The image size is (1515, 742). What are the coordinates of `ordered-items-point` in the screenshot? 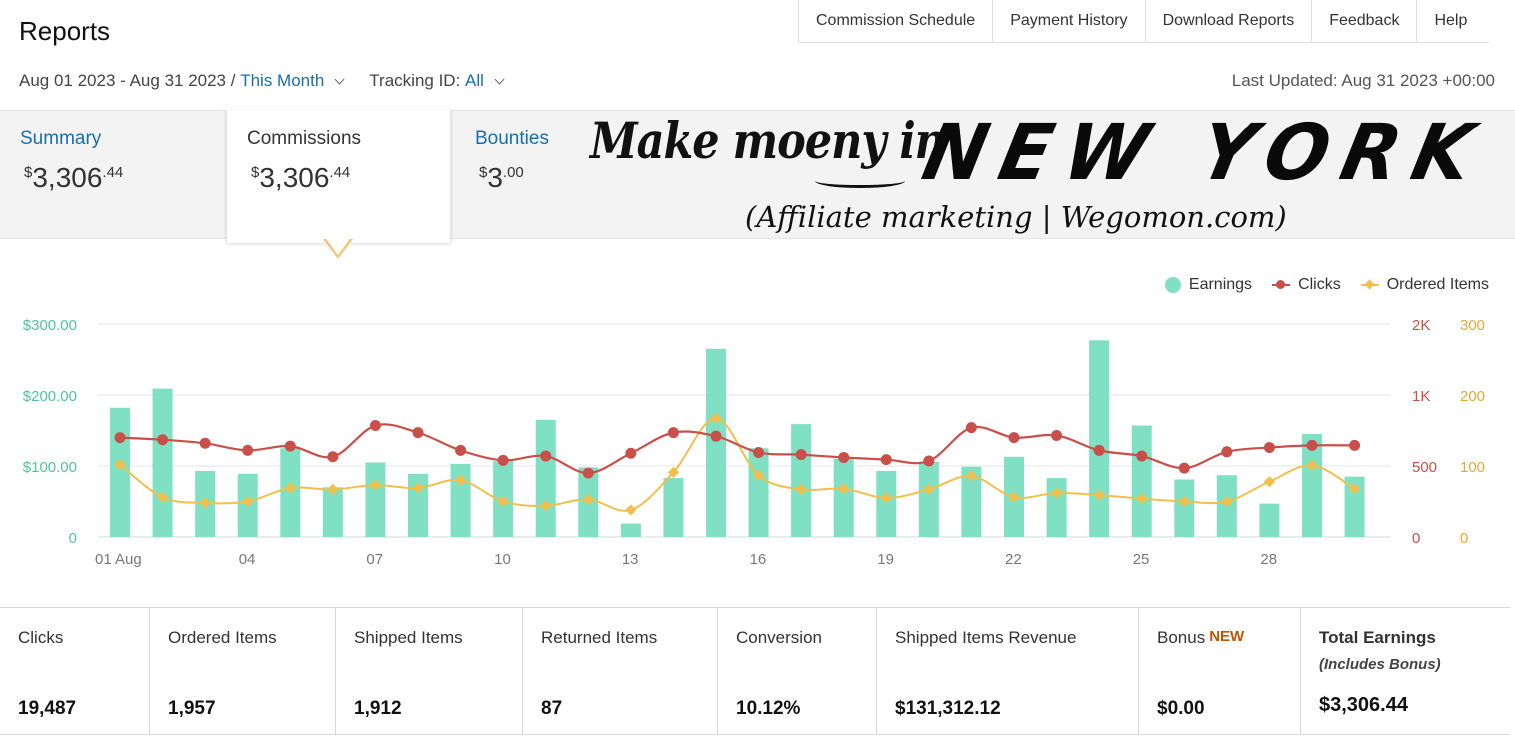 It's located at (631, 510).